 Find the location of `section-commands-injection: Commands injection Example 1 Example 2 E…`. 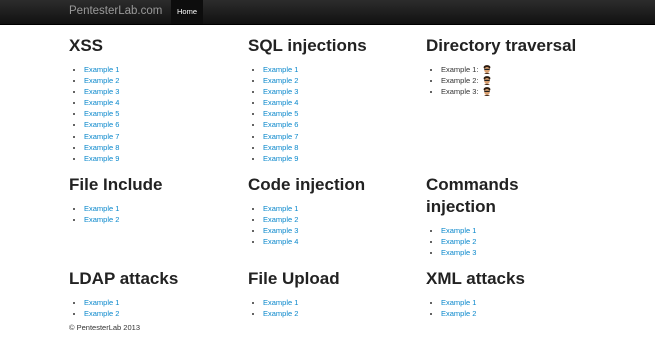

section-commands-injection: Commands injection Example 1 Example 2 E… is located at coordinates (496, 216).